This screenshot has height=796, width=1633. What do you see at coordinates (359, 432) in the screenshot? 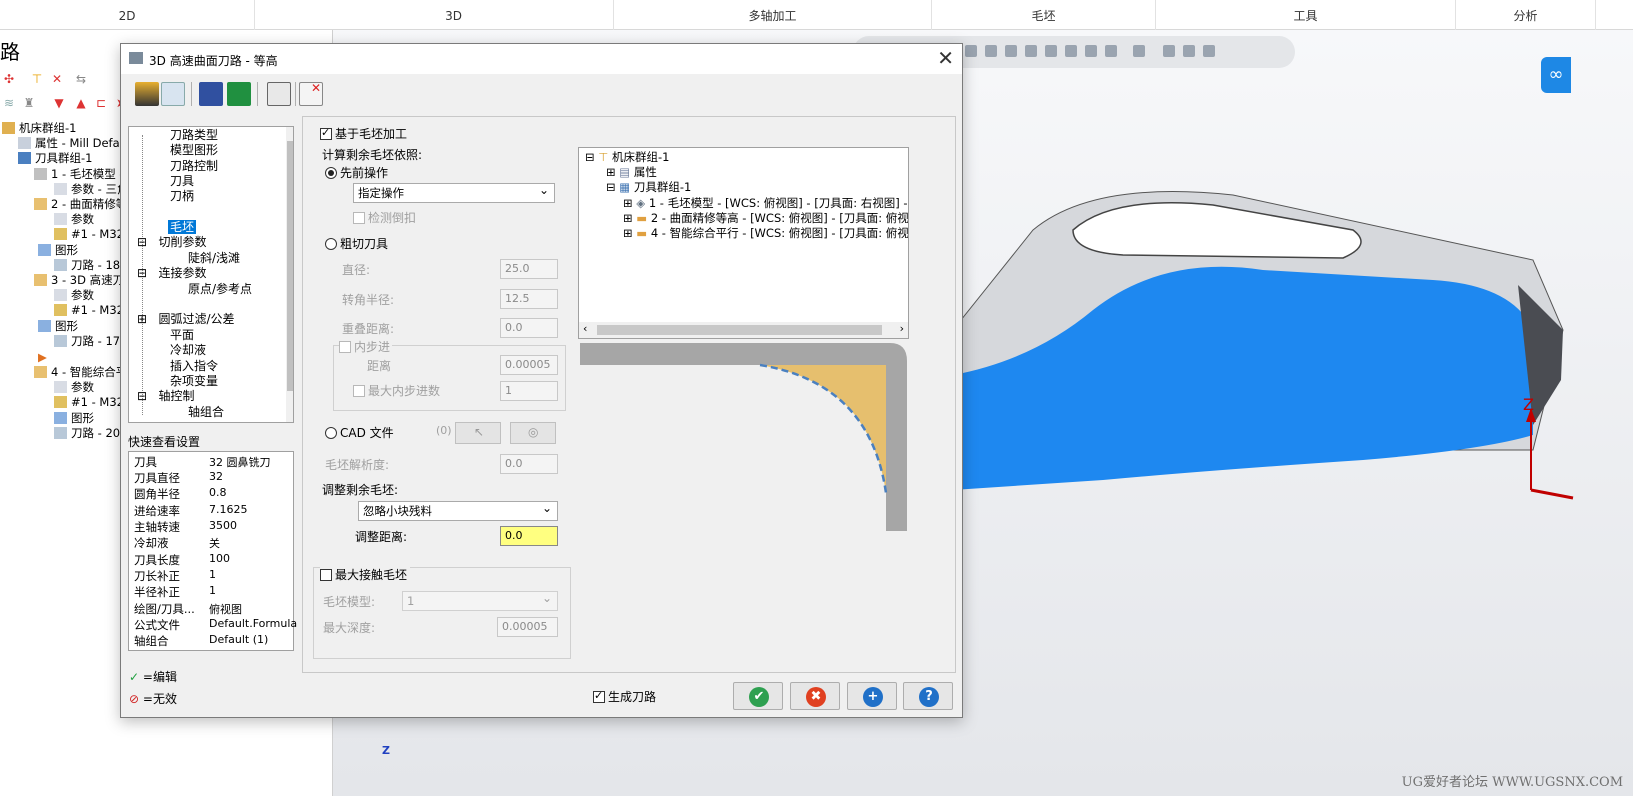
I see `cad-file-radio: CAD 文件` at bounding box center [359, 432].